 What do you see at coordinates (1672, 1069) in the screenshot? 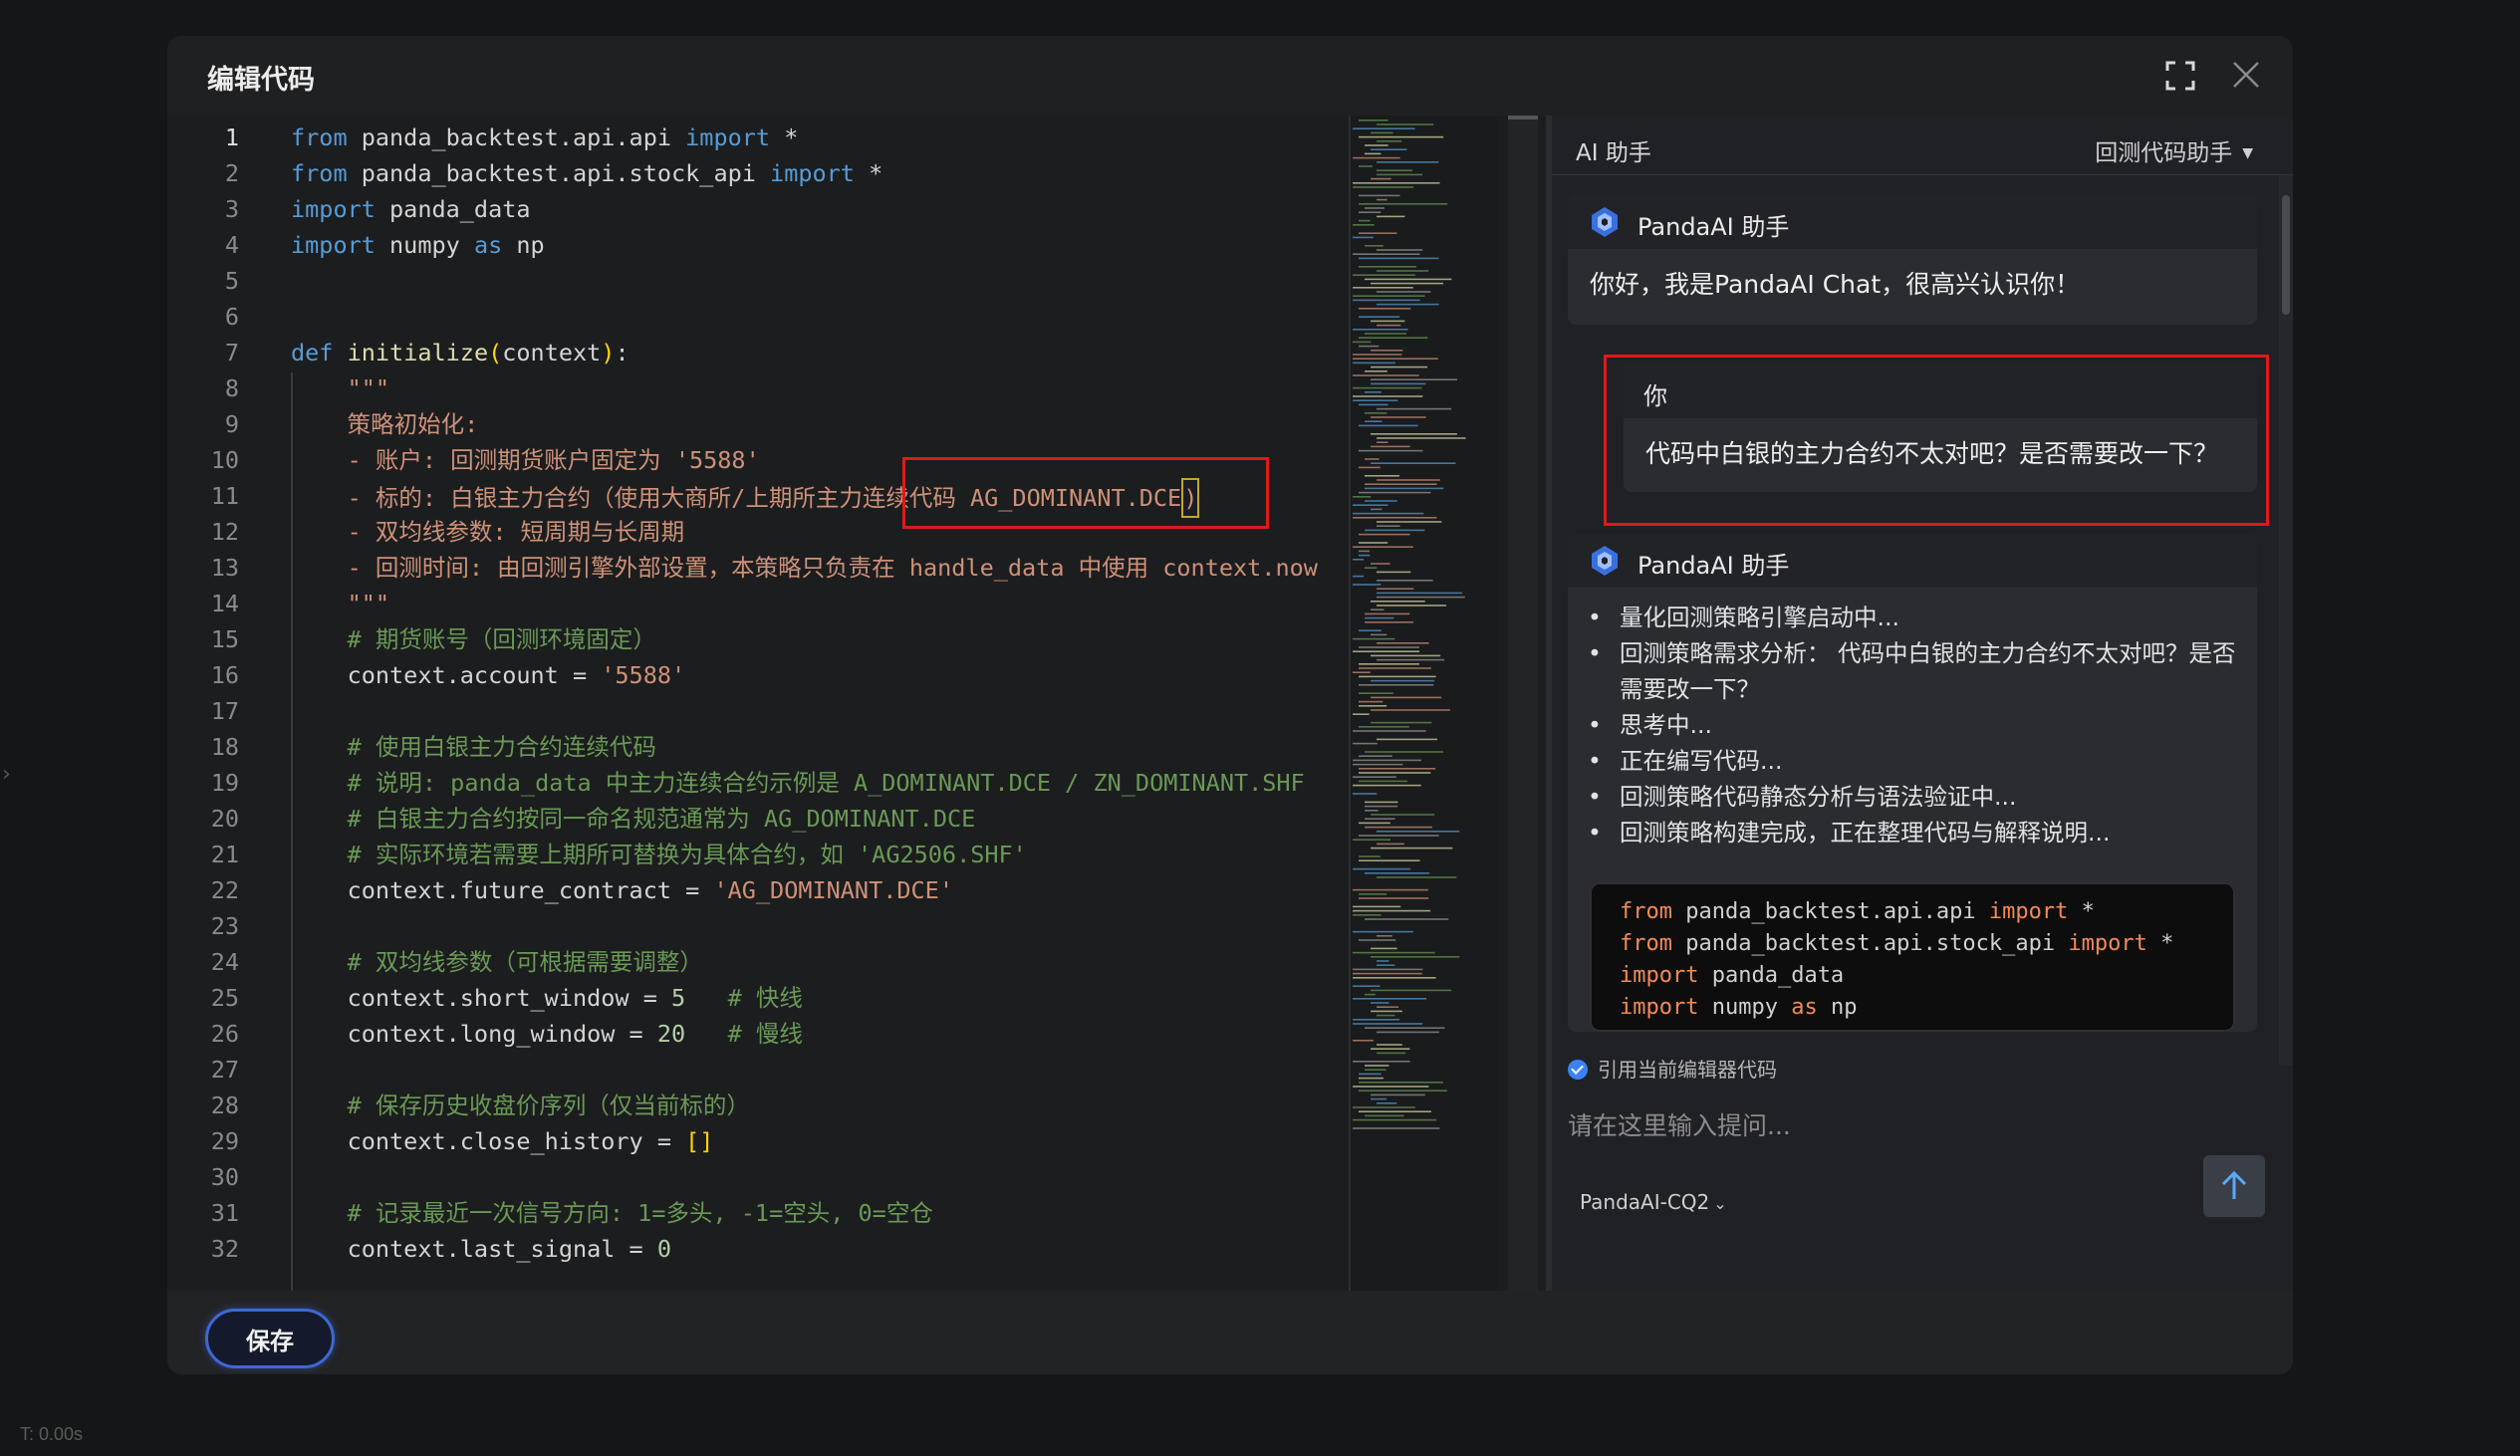
I see `reference-editor-code-option: 引用当前编辑器代码` at bounding box center [1672, 1069].